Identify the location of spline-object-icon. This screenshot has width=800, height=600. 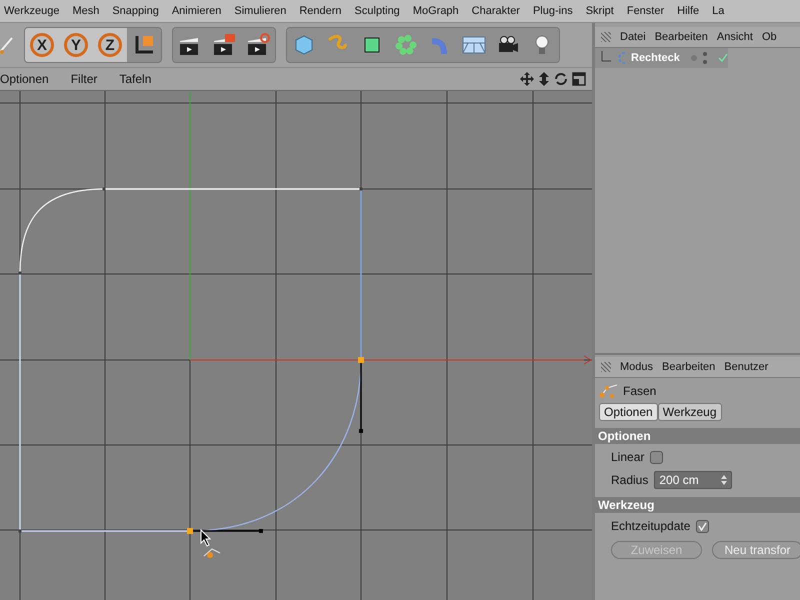
(621, 58).